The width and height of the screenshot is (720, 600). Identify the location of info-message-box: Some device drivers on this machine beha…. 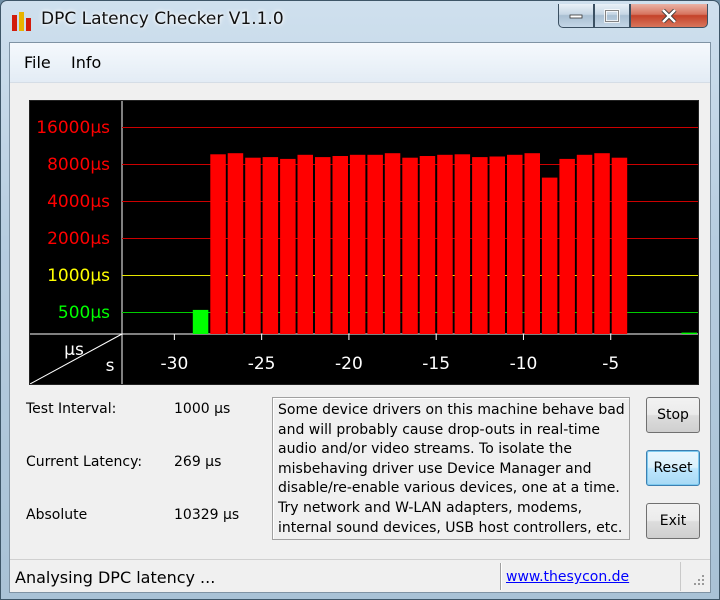
(451, 468).